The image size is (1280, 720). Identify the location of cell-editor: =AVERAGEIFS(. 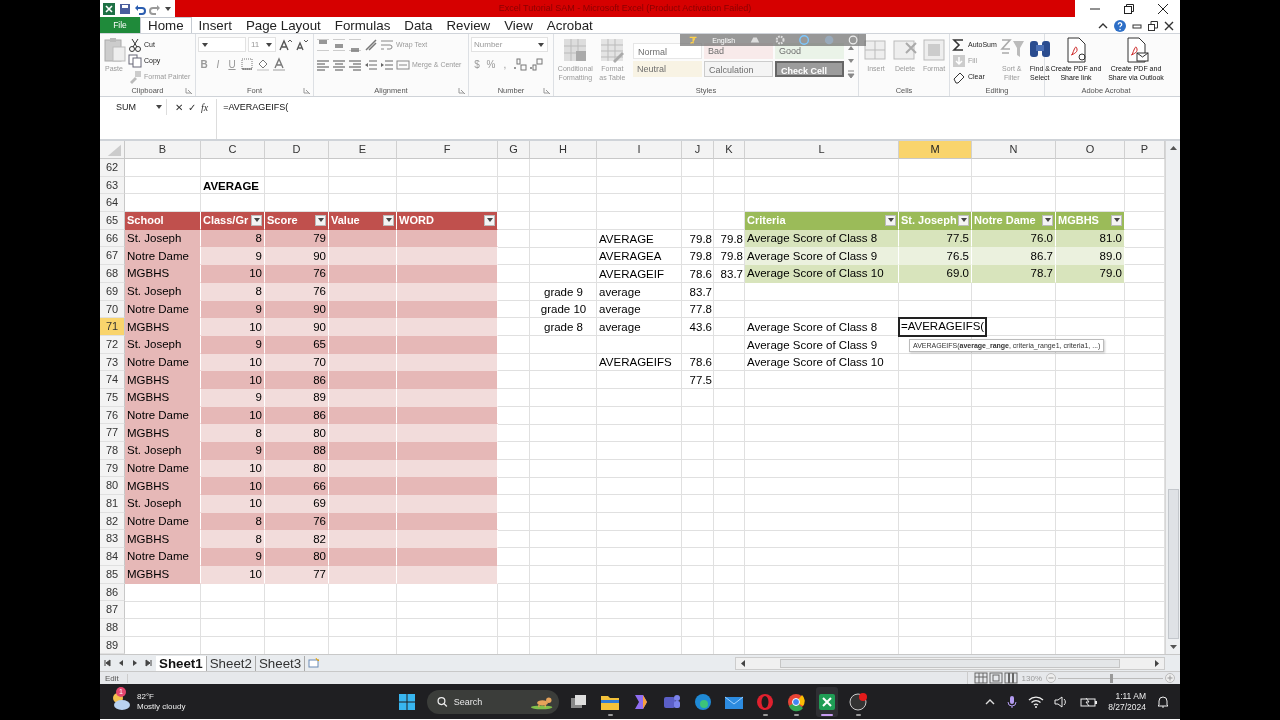
(943, 327).